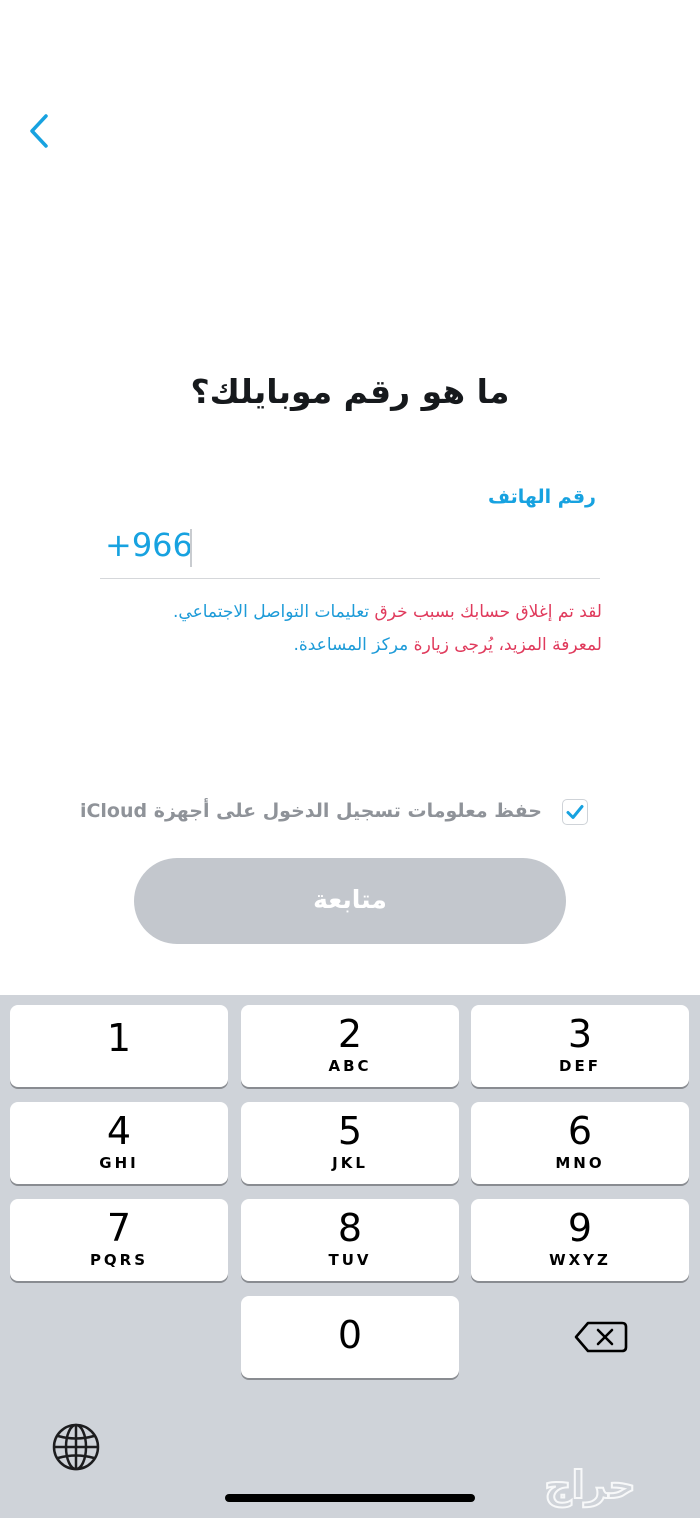 This screenshot has height=1518, width=700. I want to click on key-5: 5 JKL, so click(350, 1143).